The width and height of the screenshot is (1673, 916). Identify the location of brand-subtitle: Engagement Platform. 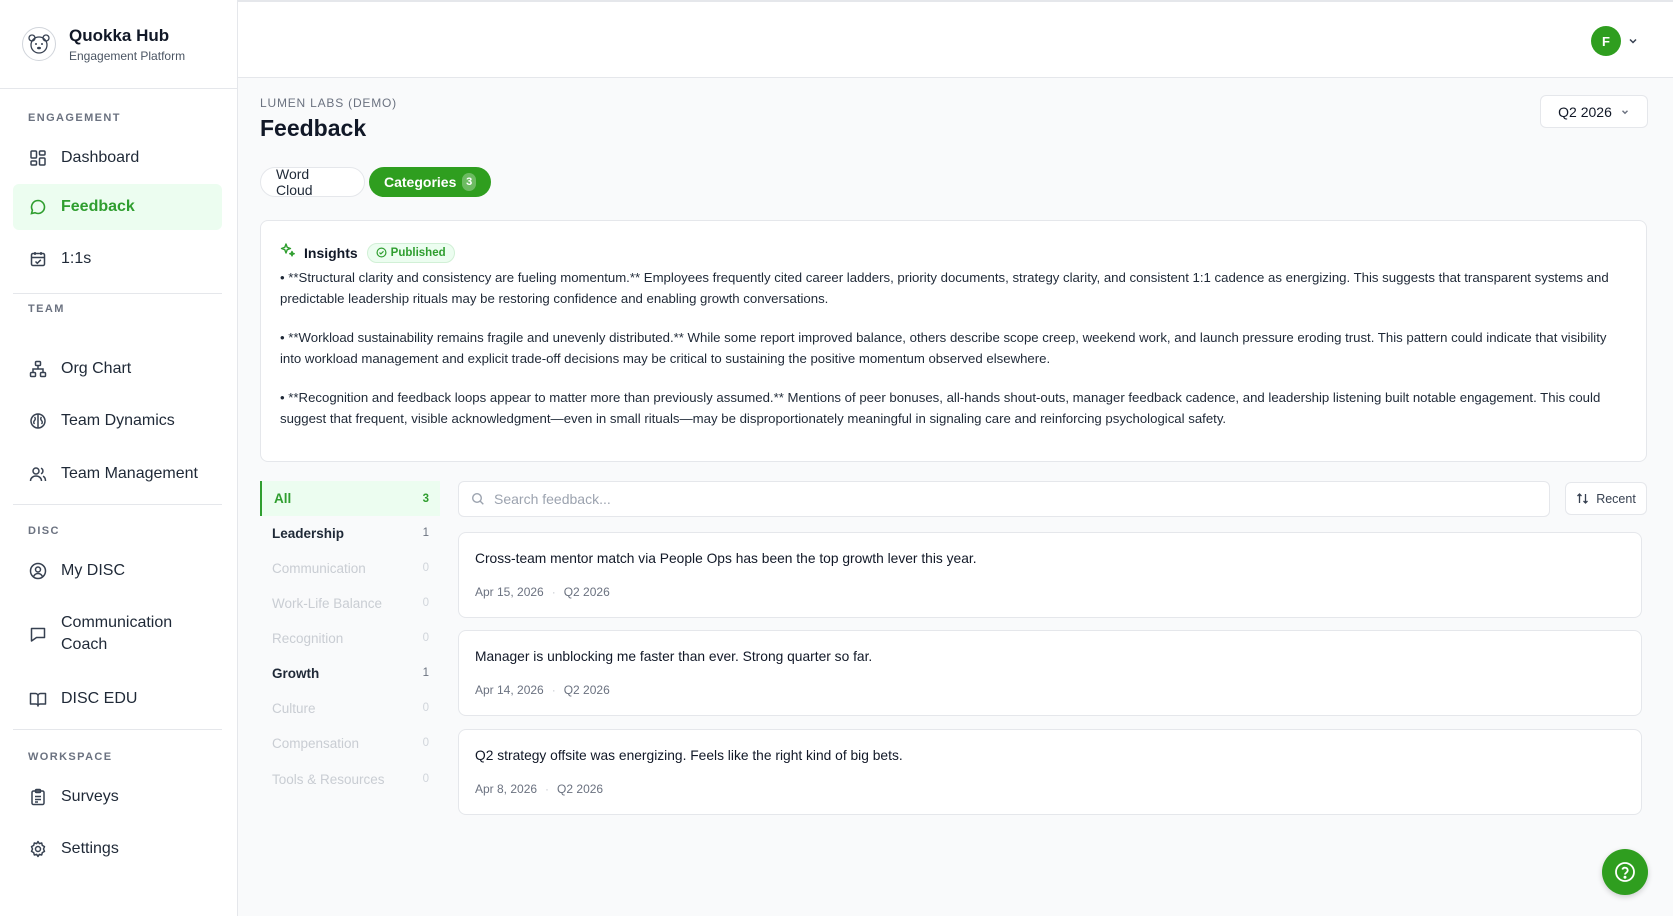
(127, 55).